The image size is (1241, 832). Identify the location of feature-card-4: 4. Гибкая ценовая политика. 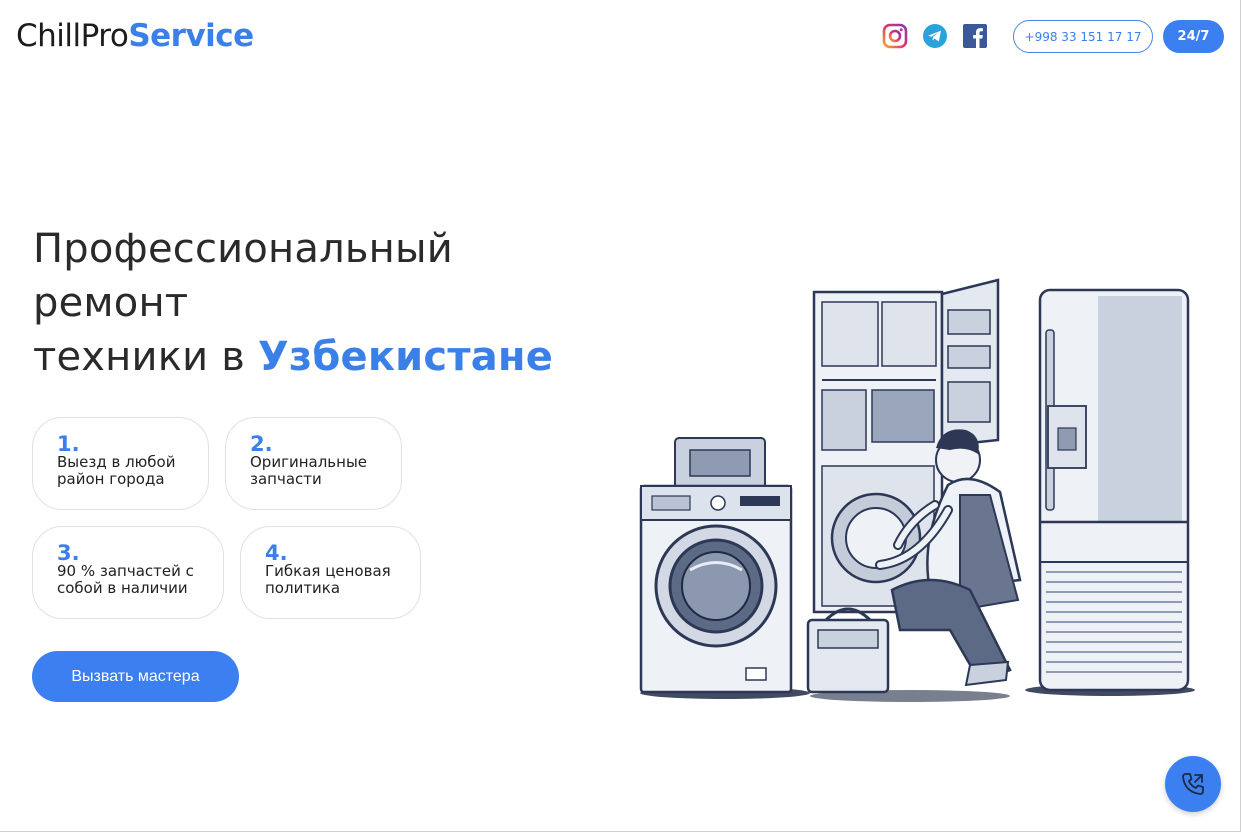
(330, 572).